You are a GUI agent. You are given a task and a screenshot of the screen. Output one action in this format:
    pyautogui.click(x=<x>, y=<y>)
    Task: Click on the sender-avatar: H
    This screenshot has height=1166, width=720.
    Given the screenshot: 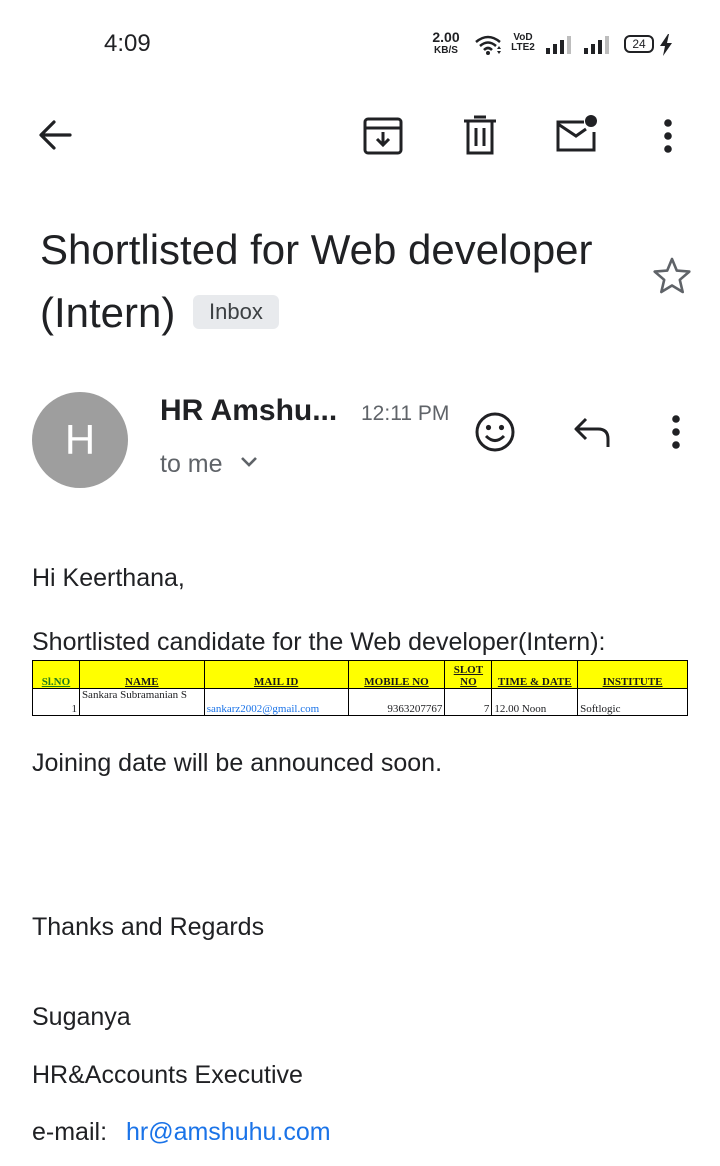 What is the action you would take?
    pyautogui.click(x=80, y=440)
    